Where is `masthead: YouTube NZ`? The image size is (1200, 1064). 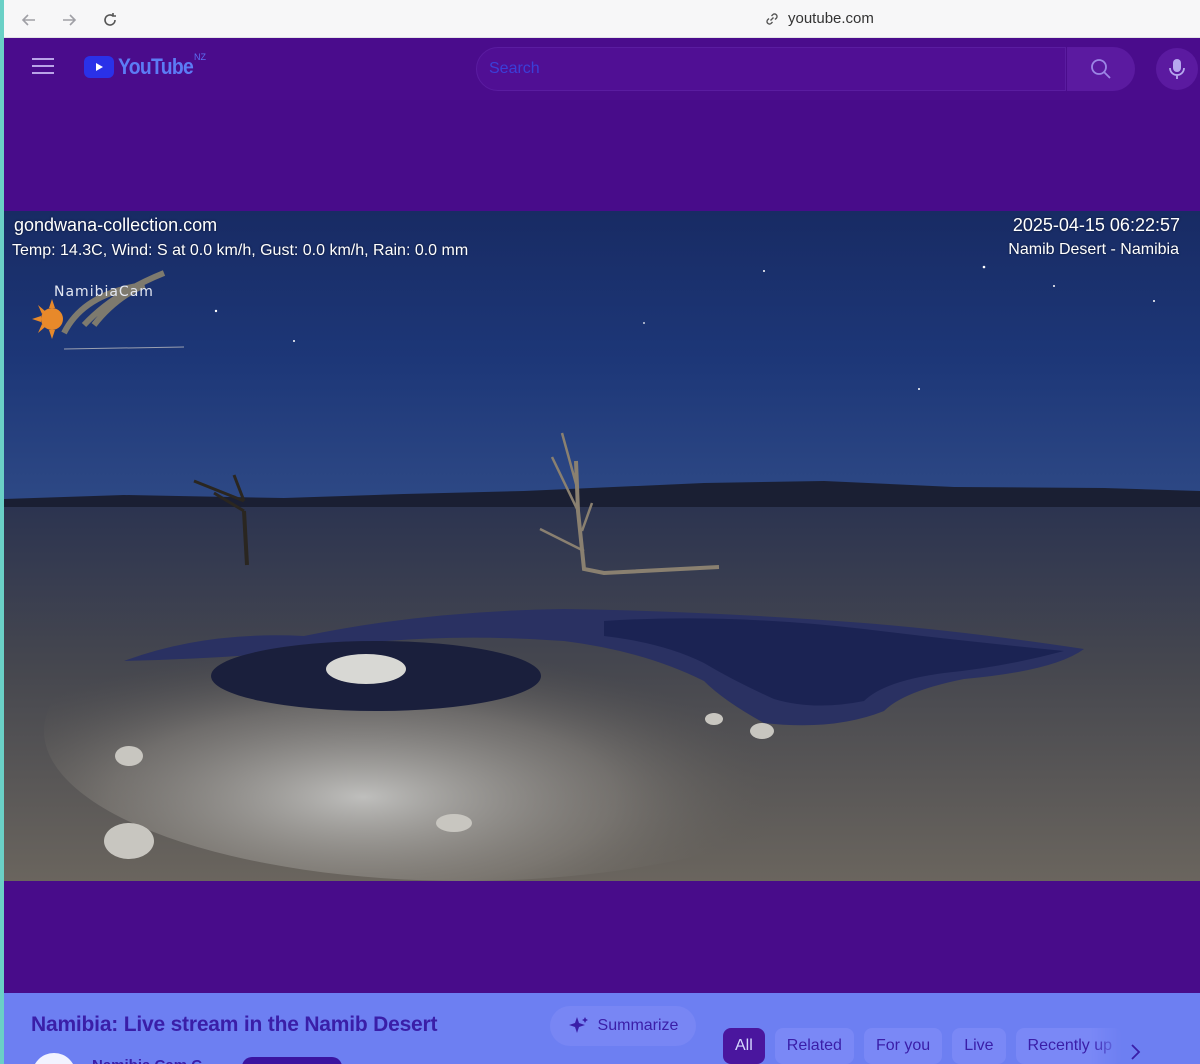
masthead: YouTube NZ is located at coordinates (602, 69).